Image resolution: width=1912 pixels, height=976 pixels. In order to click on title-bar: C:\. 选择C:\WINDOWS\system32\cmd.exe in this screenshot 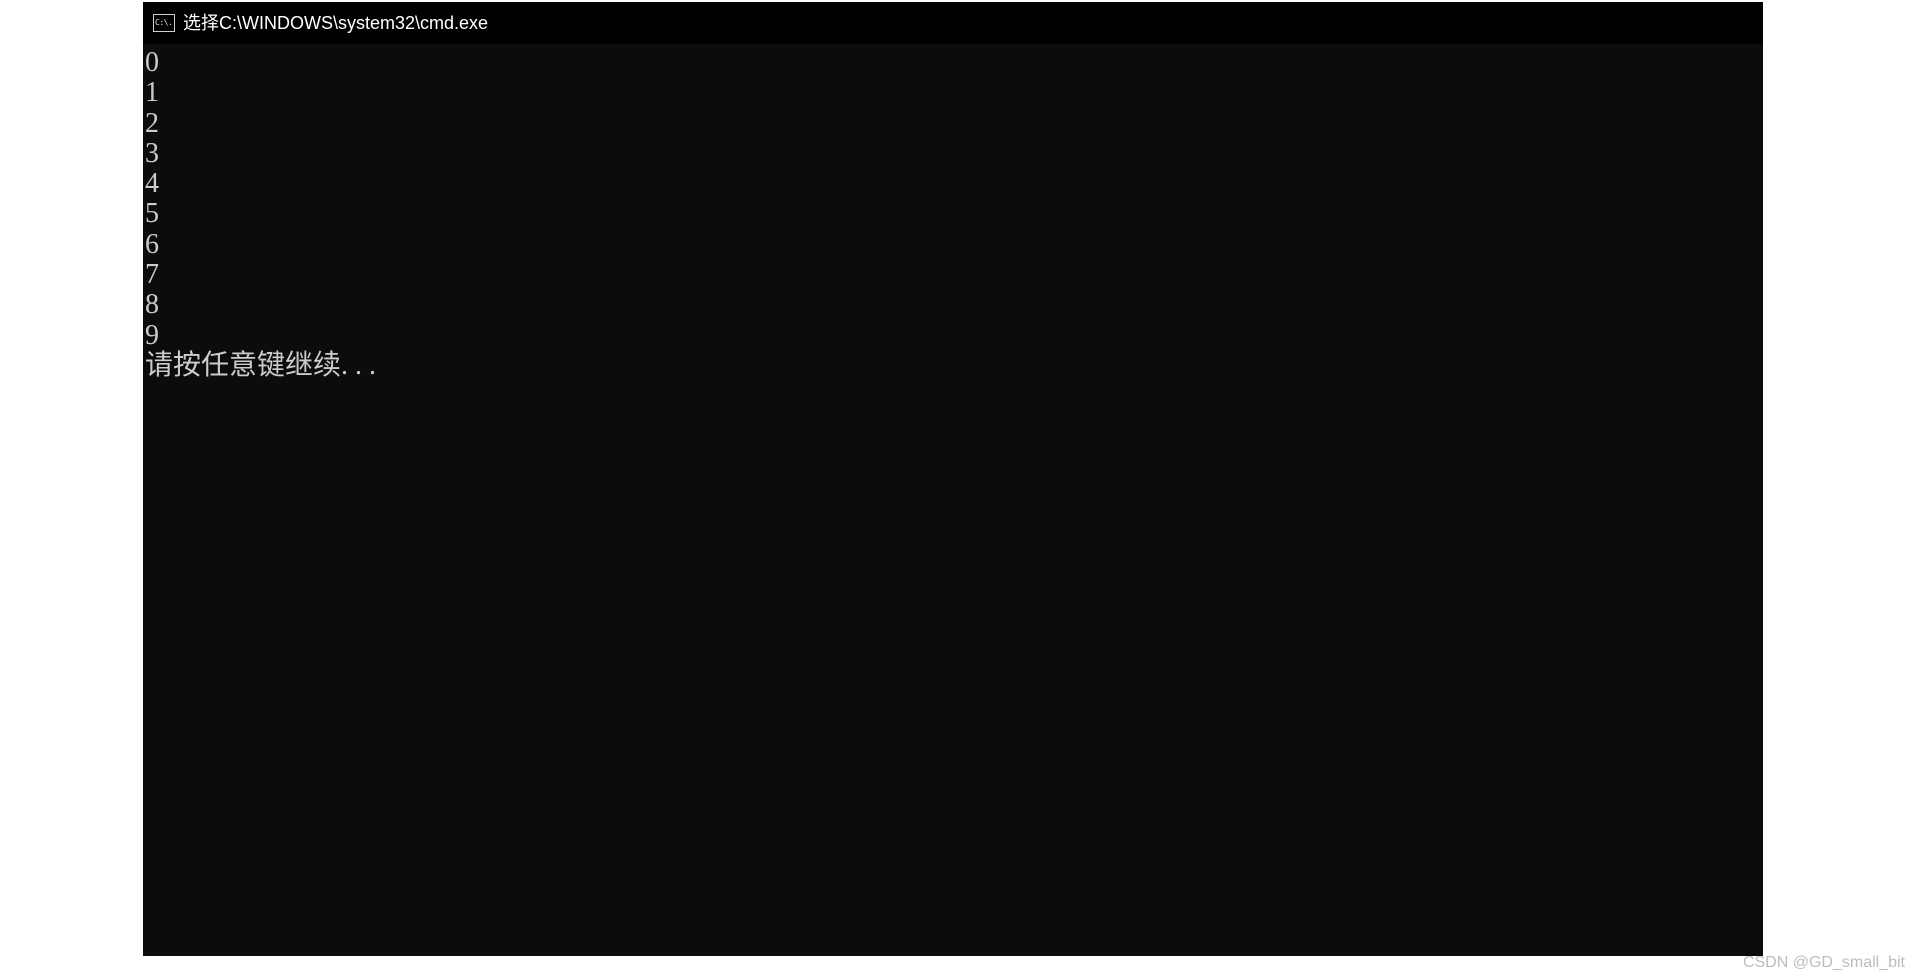, I will do `click(953, 23)`.